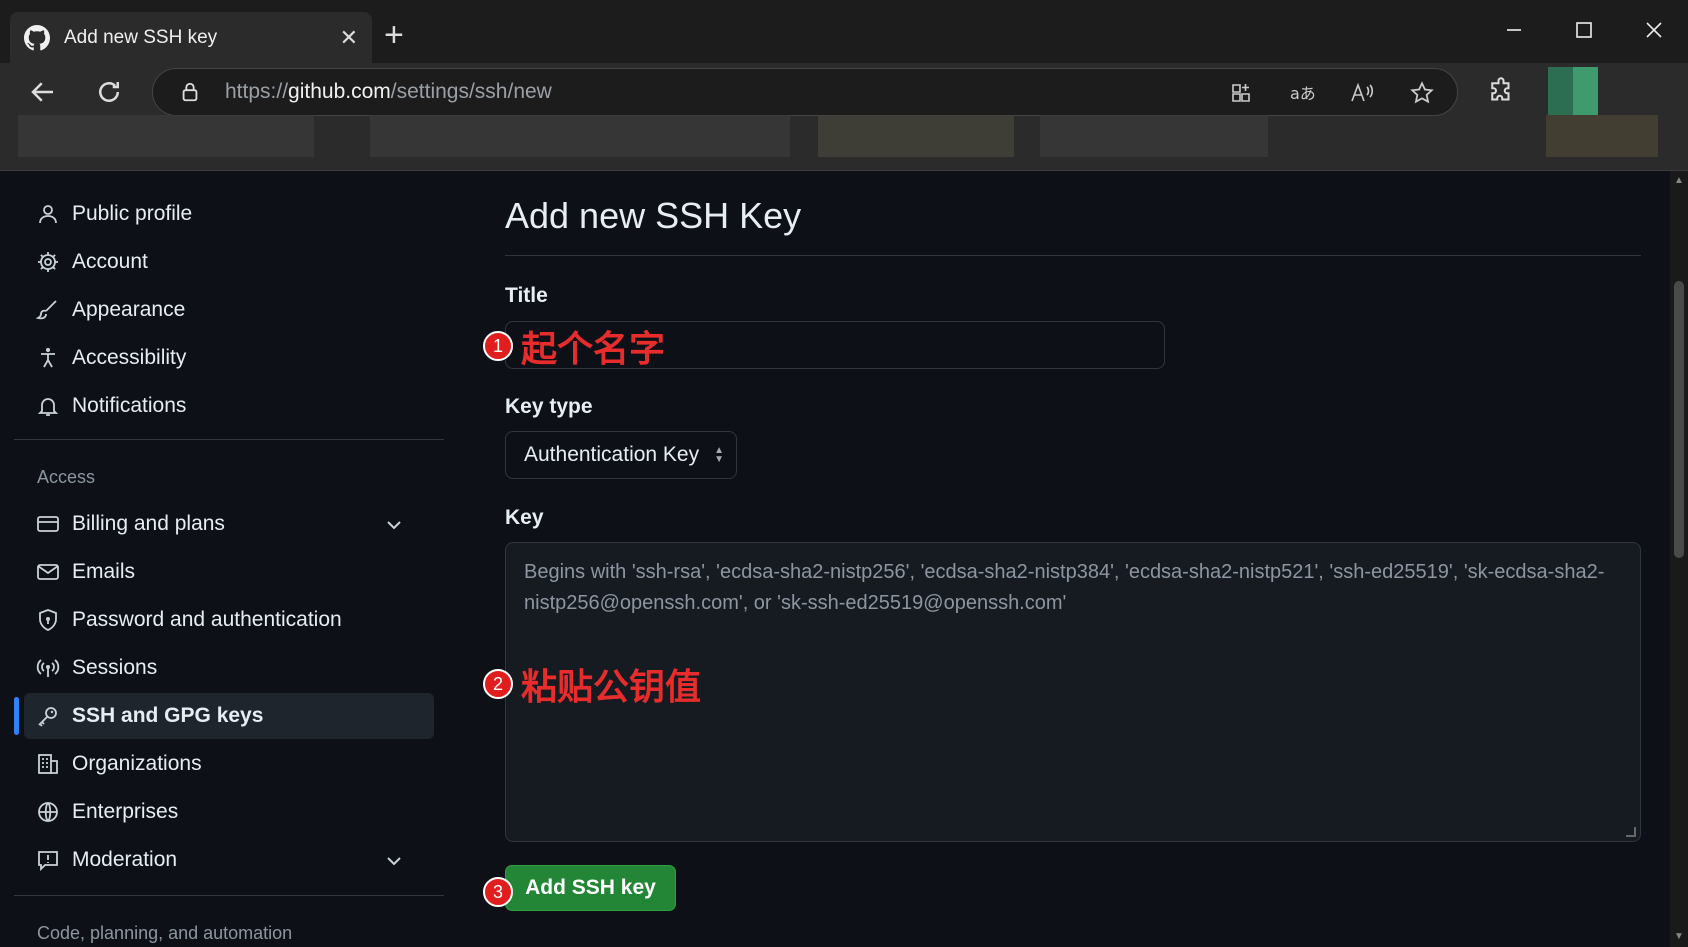 The height and width of the screenshot is (947, 1688). Describe the element at coordinates (168, 715) in the screenshot. I see `sidebar-item-label: SSH and GPG keys` at that location.